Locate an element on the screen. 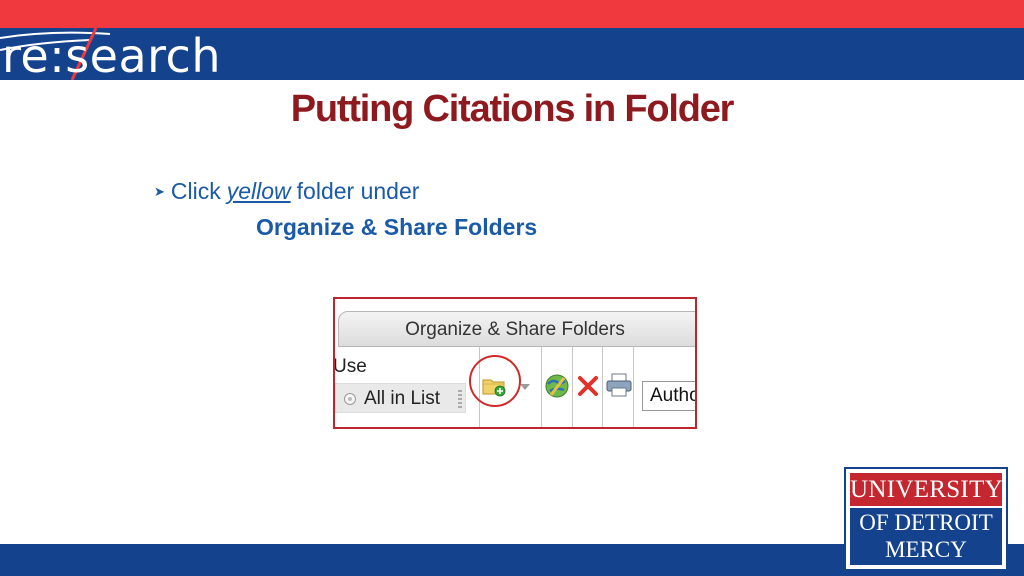  logo-line-of-detroit: OF DETROIT is located at coordinates (926, 522).